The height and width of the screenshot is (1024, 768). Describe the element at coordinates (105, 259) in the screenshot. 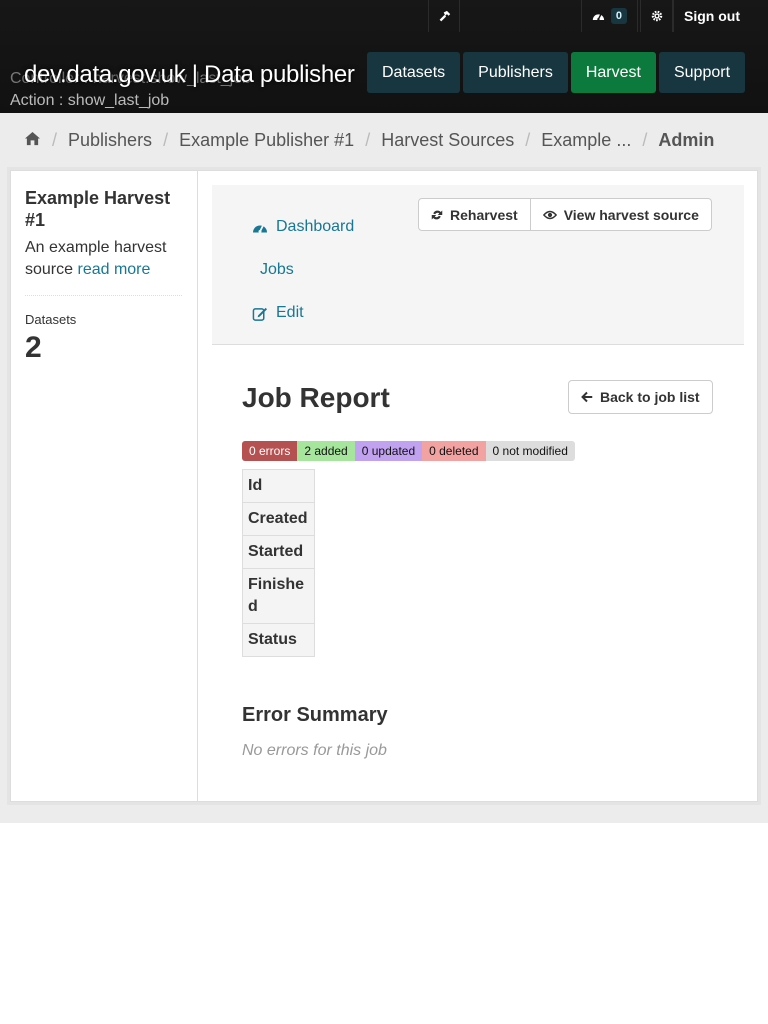

I see `harvest-source-description: An example harvest source read more` at that location.